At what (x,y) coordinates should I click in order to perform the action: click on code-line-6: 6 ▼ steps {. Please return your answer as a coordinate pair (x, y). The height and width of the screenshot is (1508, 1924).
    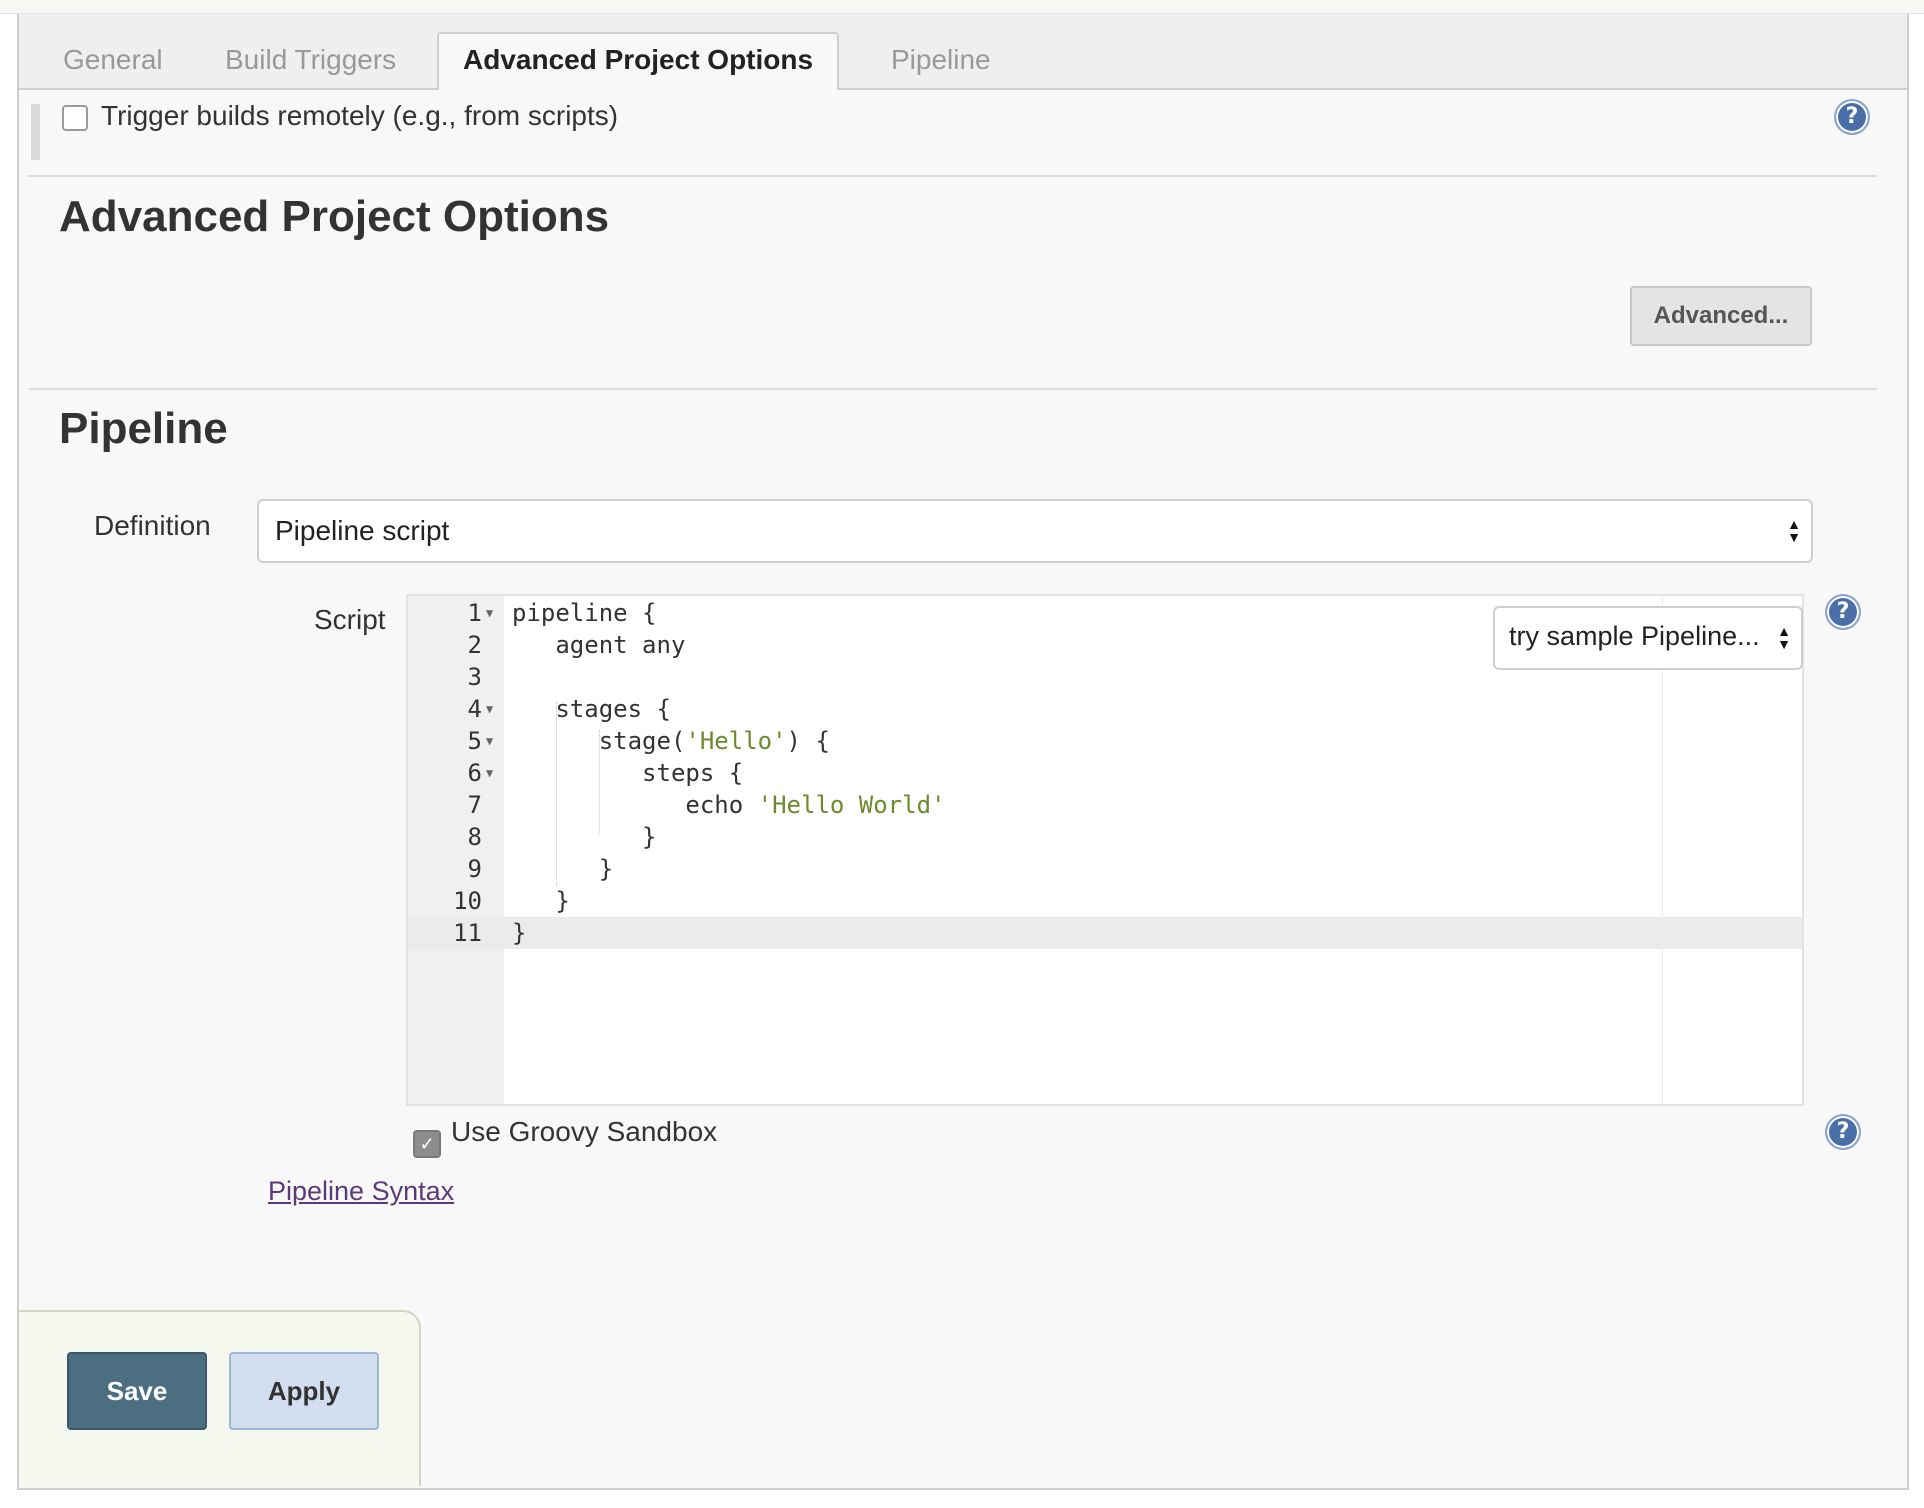
    Looking at the image, I should click on (1105, 773).